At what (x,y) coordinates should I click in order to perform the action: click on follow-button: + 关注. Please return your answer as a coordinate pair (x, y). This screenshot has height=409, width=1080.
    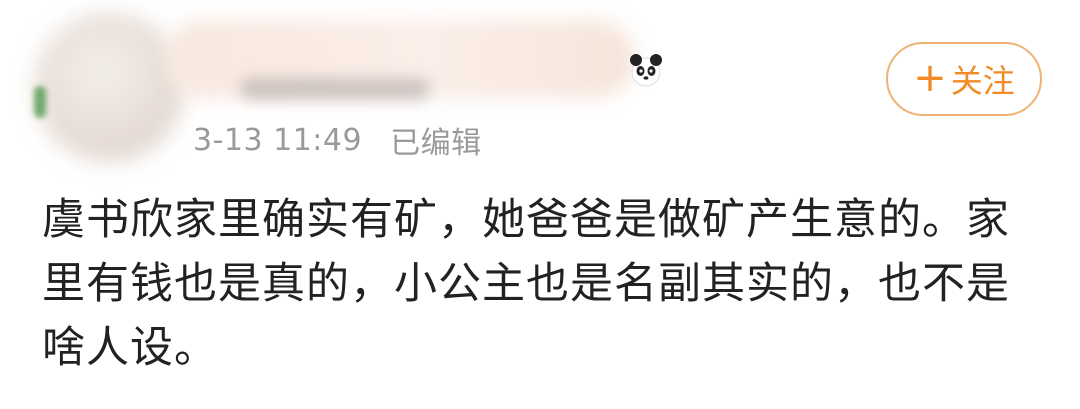
    Looking at the image, I should click on (964, 79).